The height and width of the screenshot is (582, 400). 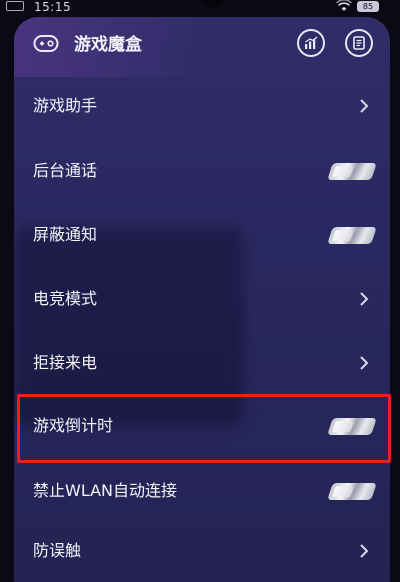 I want to click on status-time: 15:15, so click(x=53, y=7).